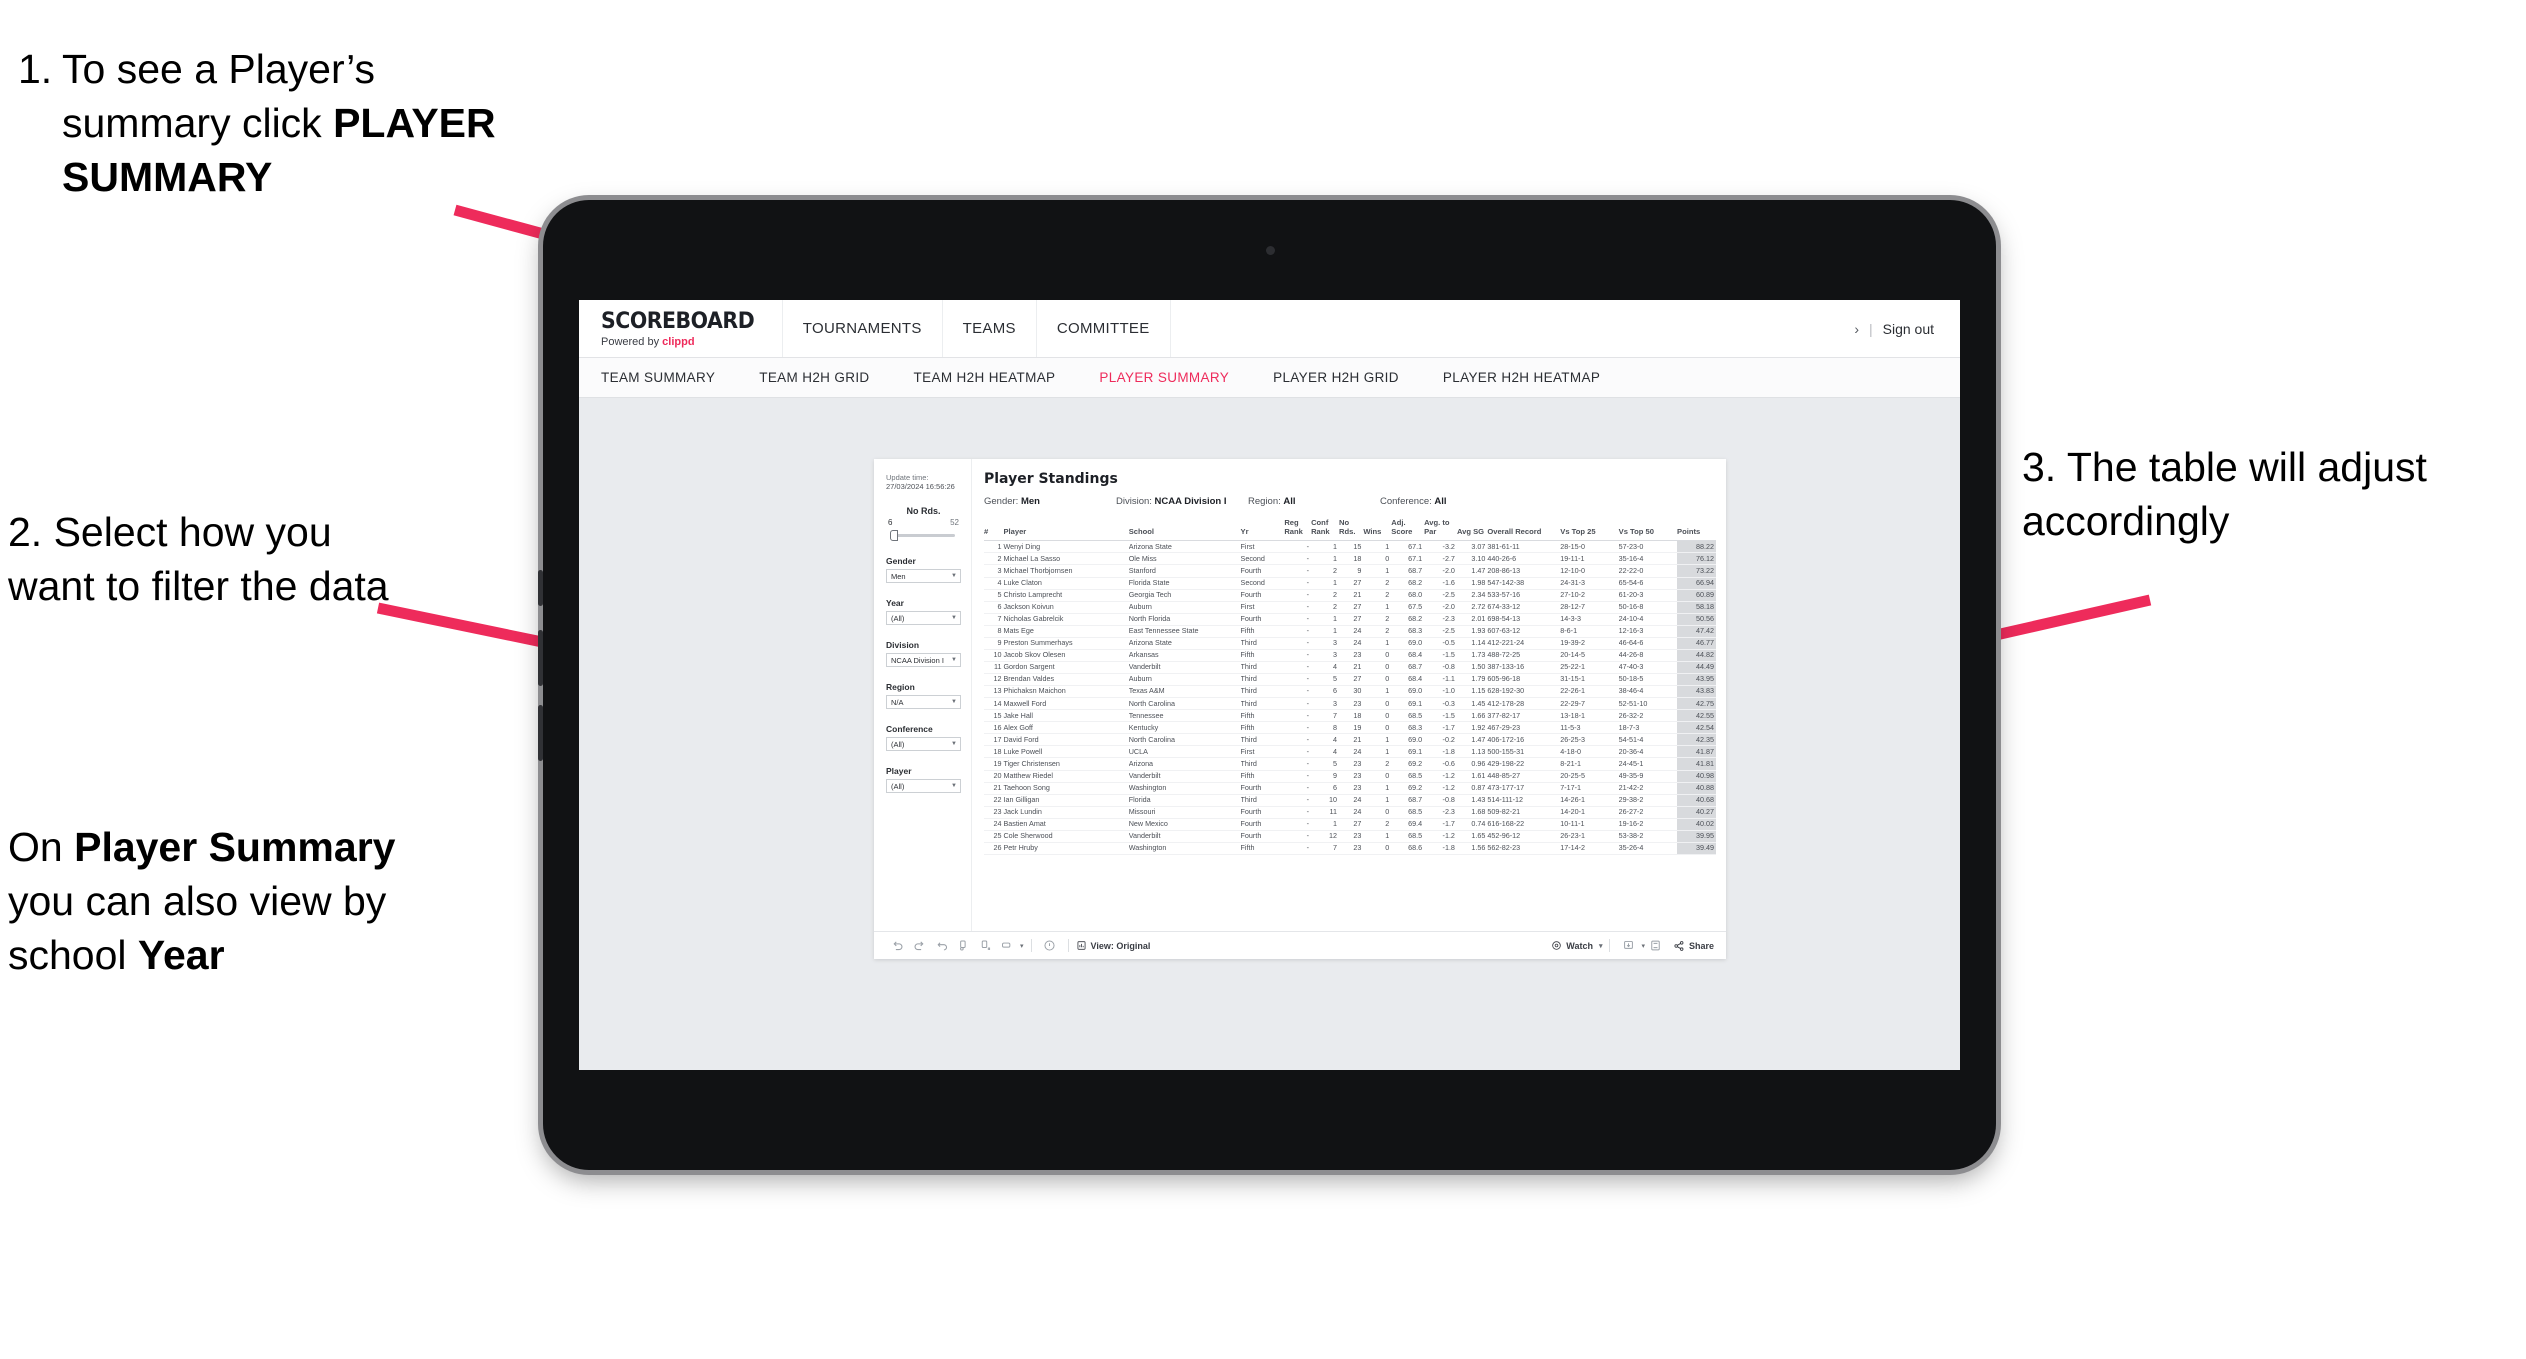 This screenshot has width=2526, height=1359. What do you see at coordinates (1647, 848) in the screenshot?
I see `table-cell: 35-26-4` at bounding box center [1647, 848].